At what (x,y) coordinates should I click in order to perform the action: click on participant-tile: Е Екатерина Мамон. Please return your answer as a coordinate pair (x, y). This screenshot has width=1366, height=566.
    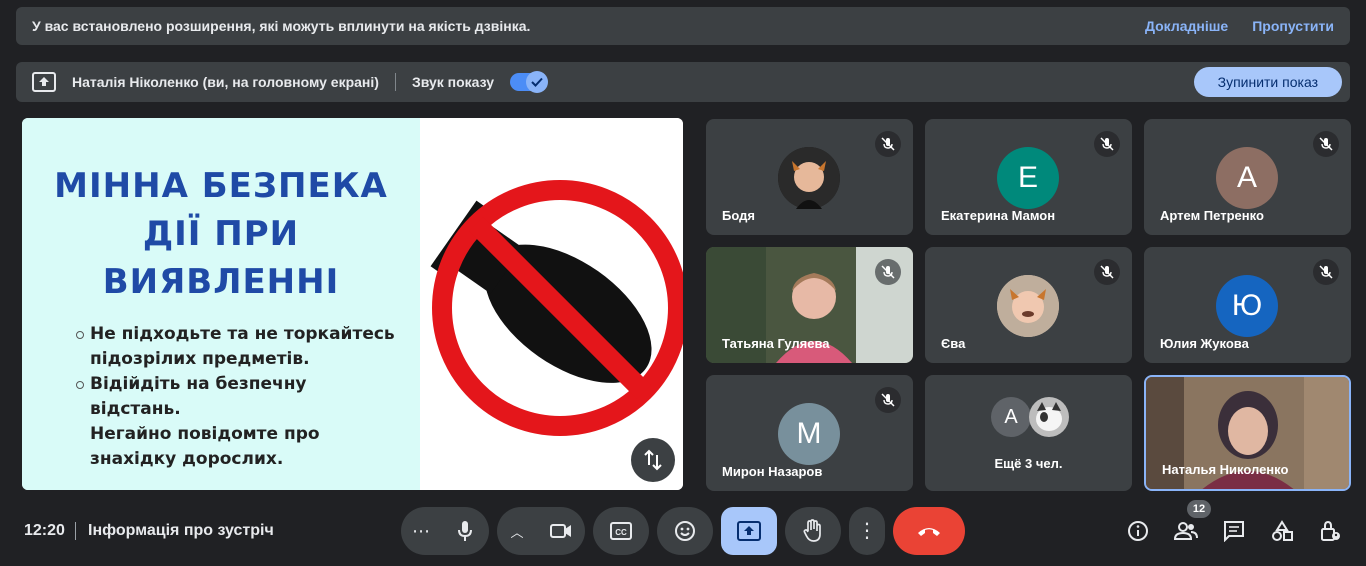
    Looking at the image, I should click on (1028, 177).